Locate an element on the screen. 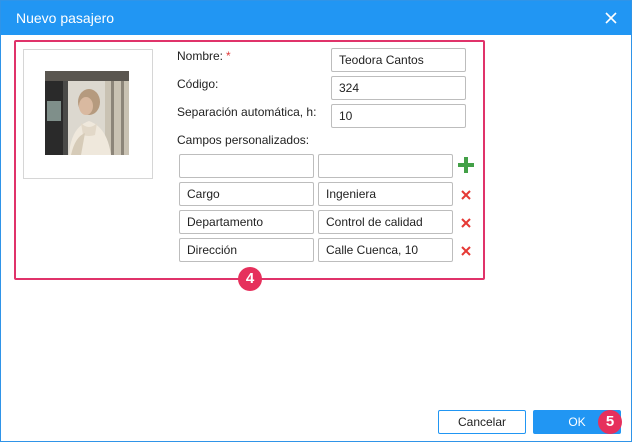 This screenshot has height=442, width=632. dialog-titlebar: Nuevo pasajero is located at coordinates (316, 18).